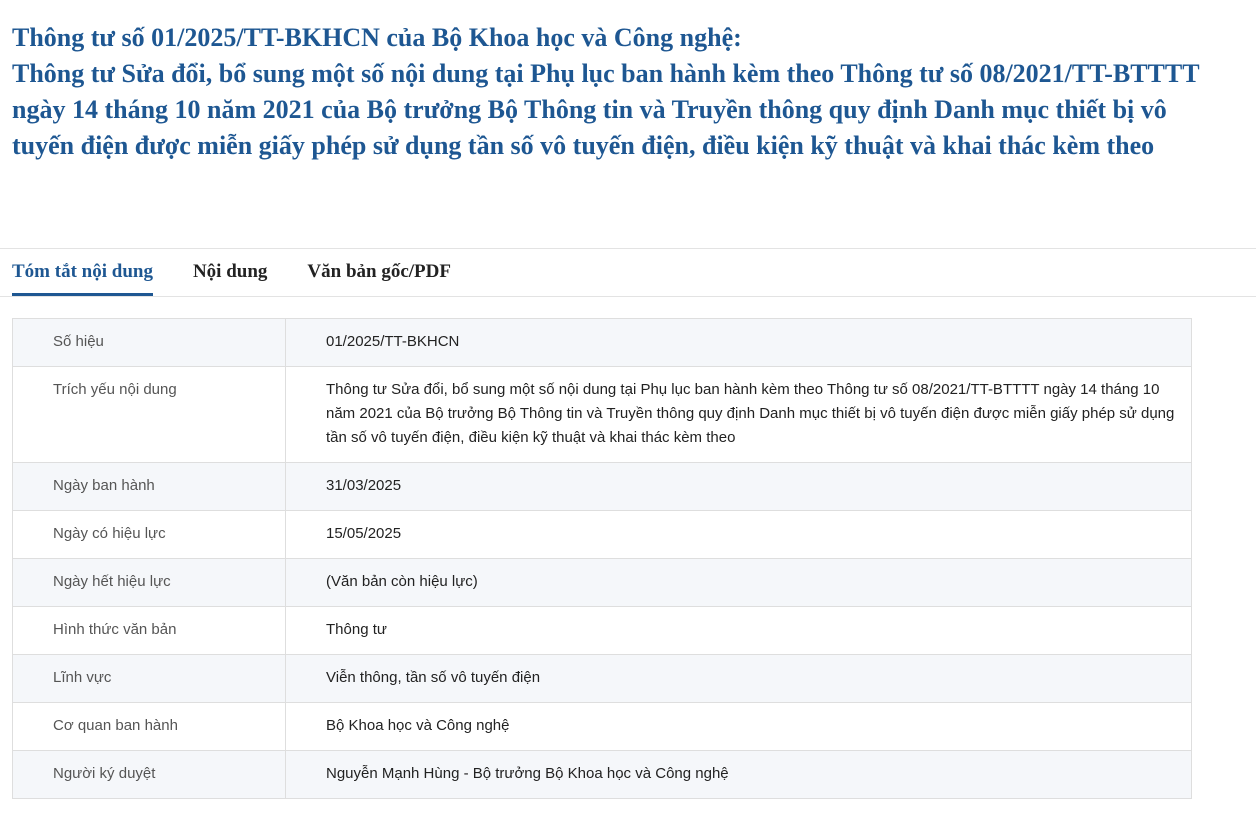 This screenshot has height=828, width=1256. Describe the element at coordinates (738, 486) in the screenshot. I see `row-value: 31/03/2025` at that location.